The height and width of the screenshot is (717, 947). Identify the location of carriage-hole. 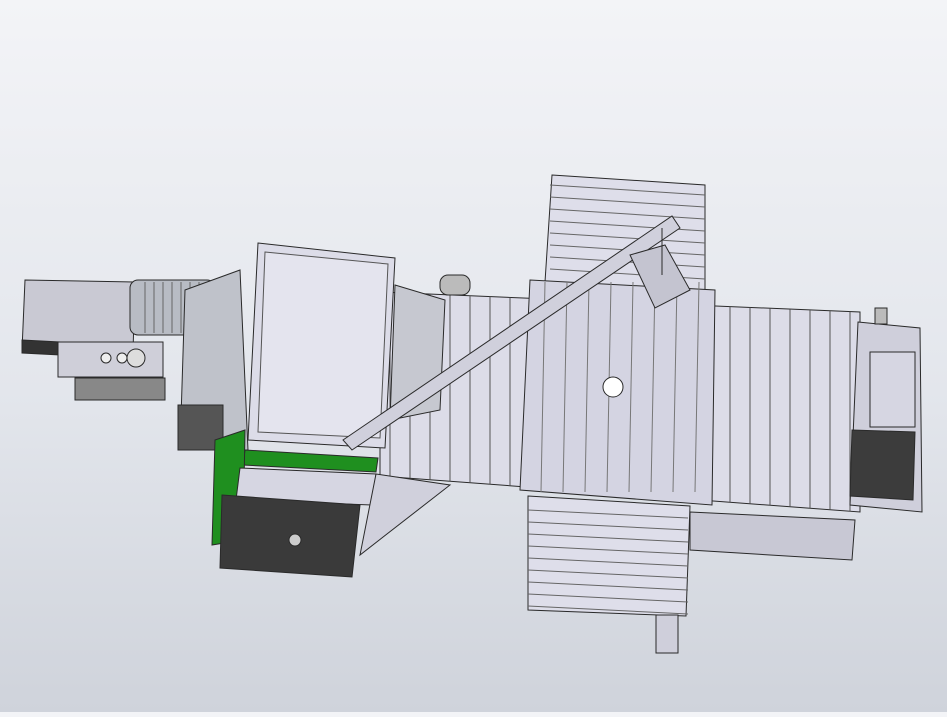
(613, 387).